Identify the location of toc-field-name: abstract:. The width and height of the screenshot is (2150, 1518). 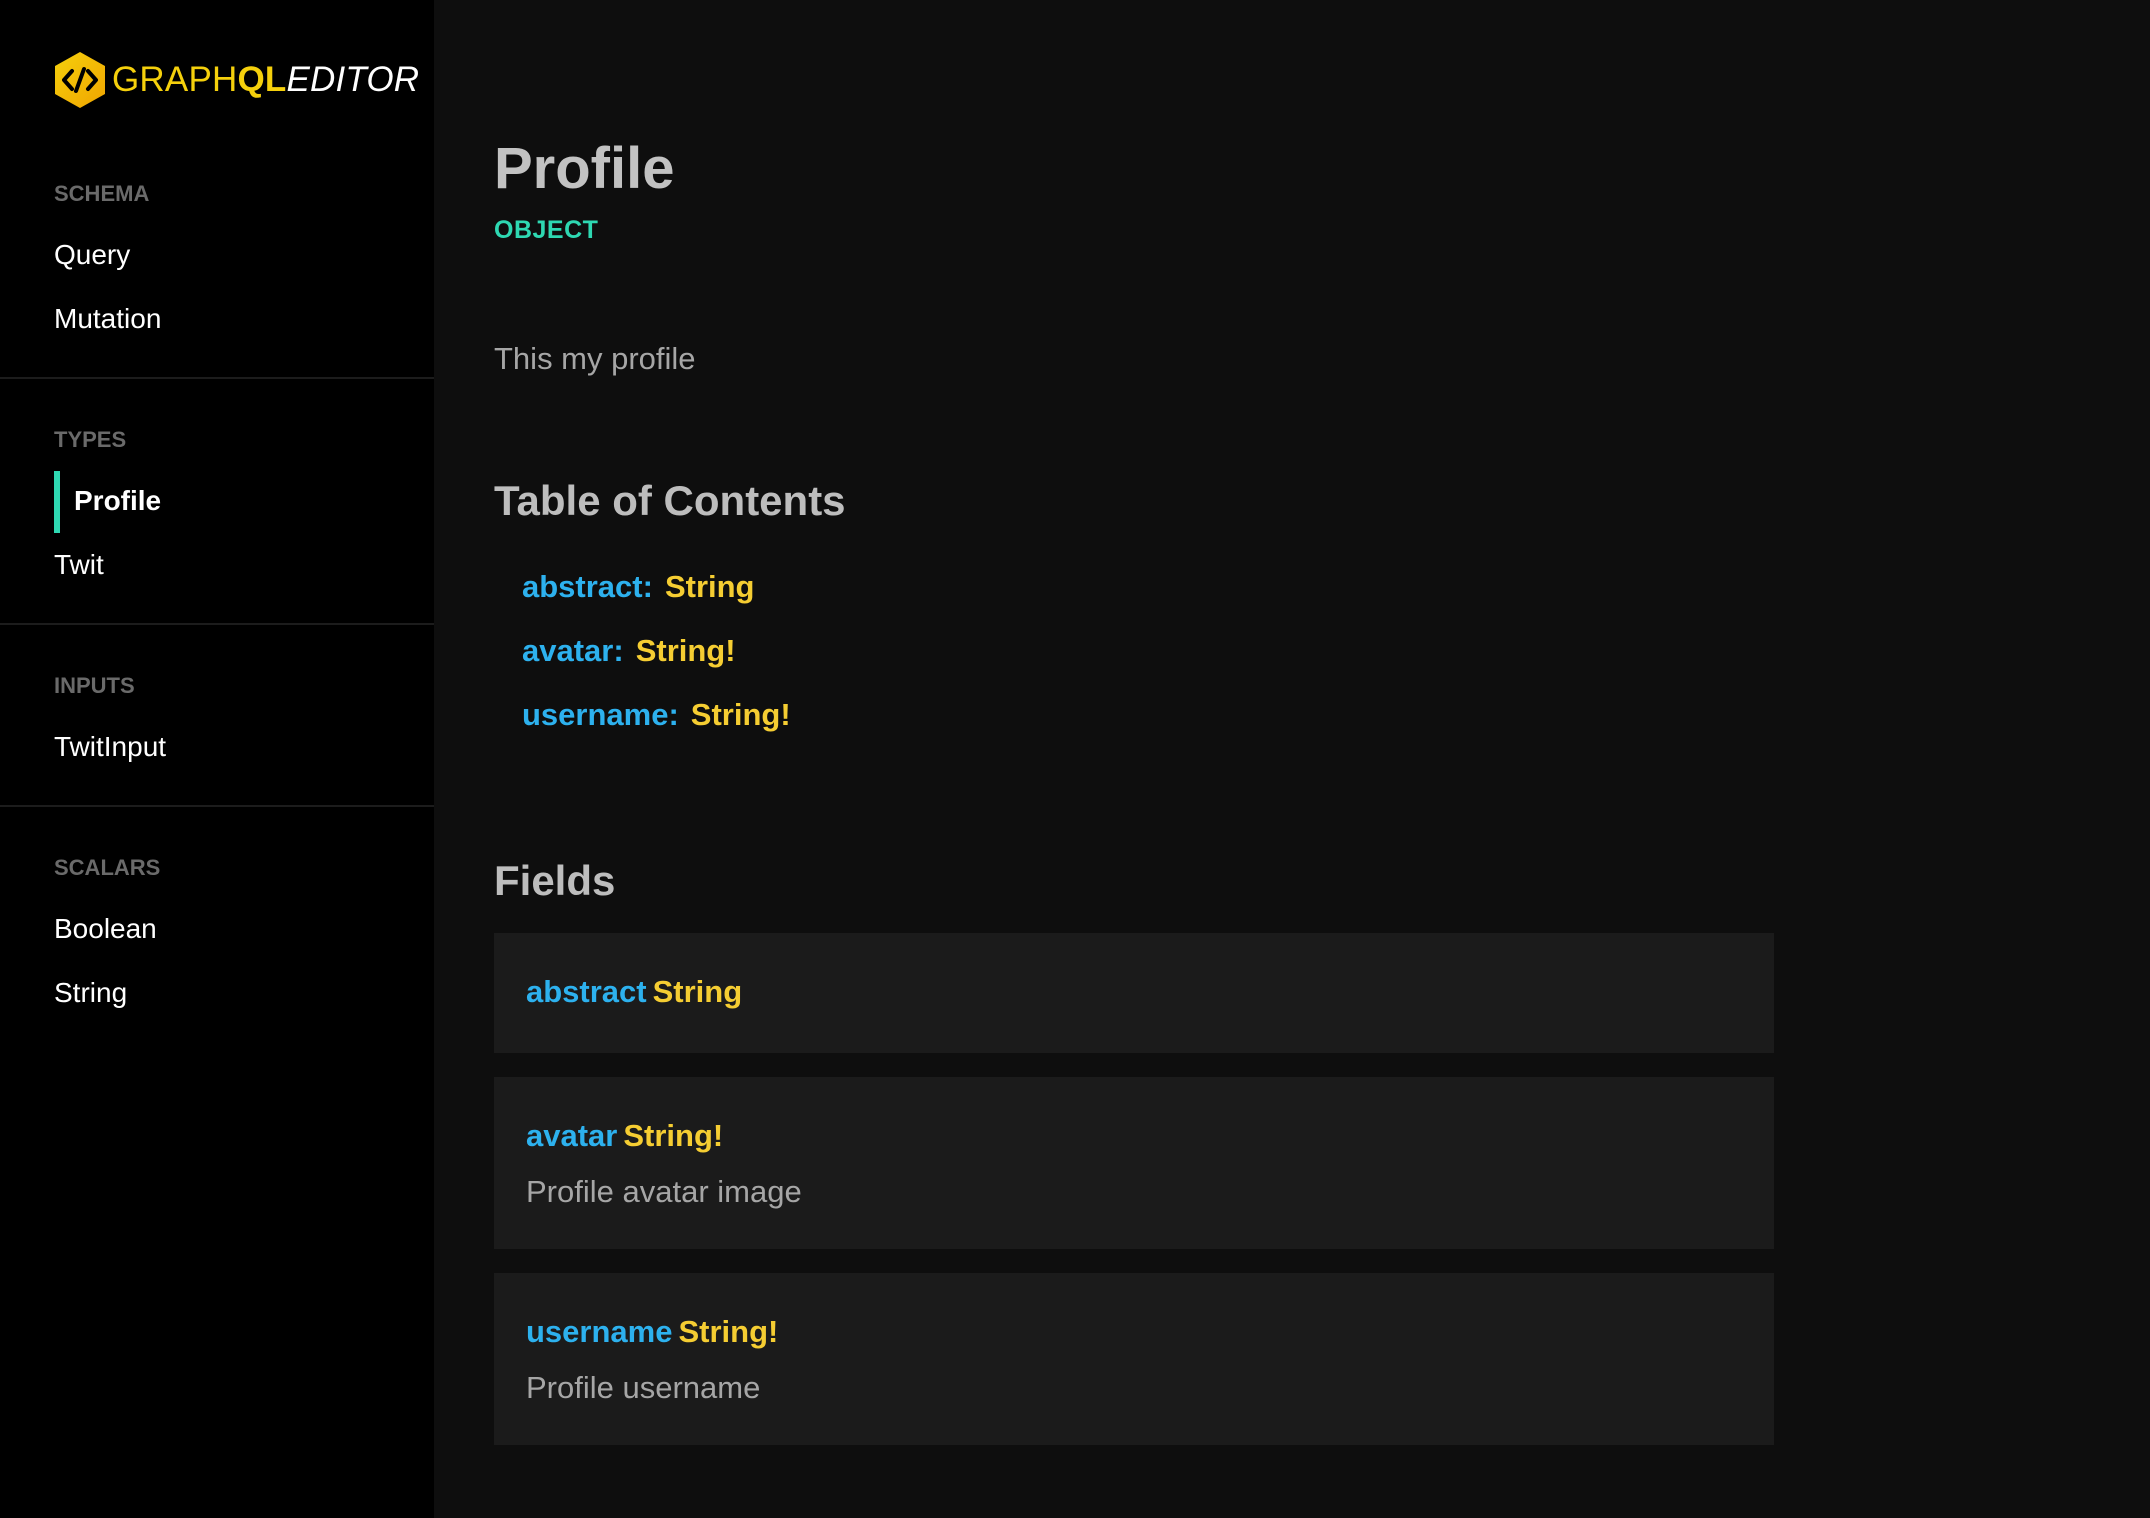
(587, 586).